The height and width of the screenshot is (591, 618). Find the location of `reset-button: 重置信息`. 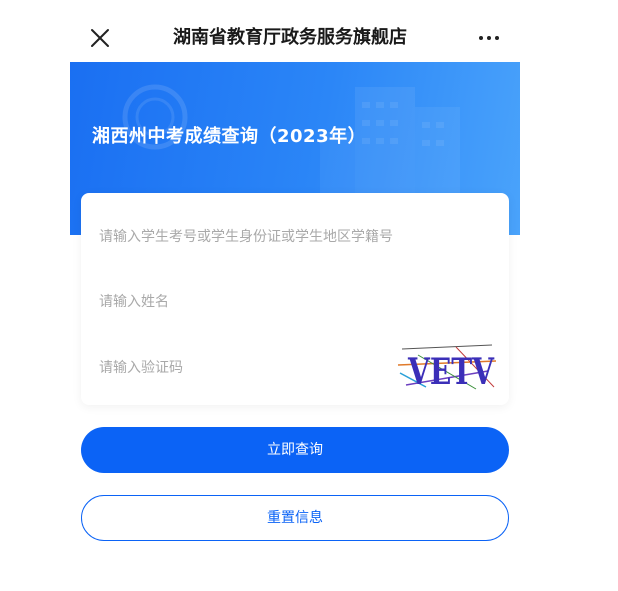

reset-button: 重置信息 is located at coordinates (295, 518).